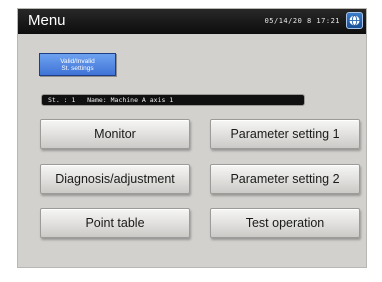  What do you see at coordinates (77, 68) in the screenshot?
I see `settings-button-line2: St. settings` at bounding box center [77, 68].